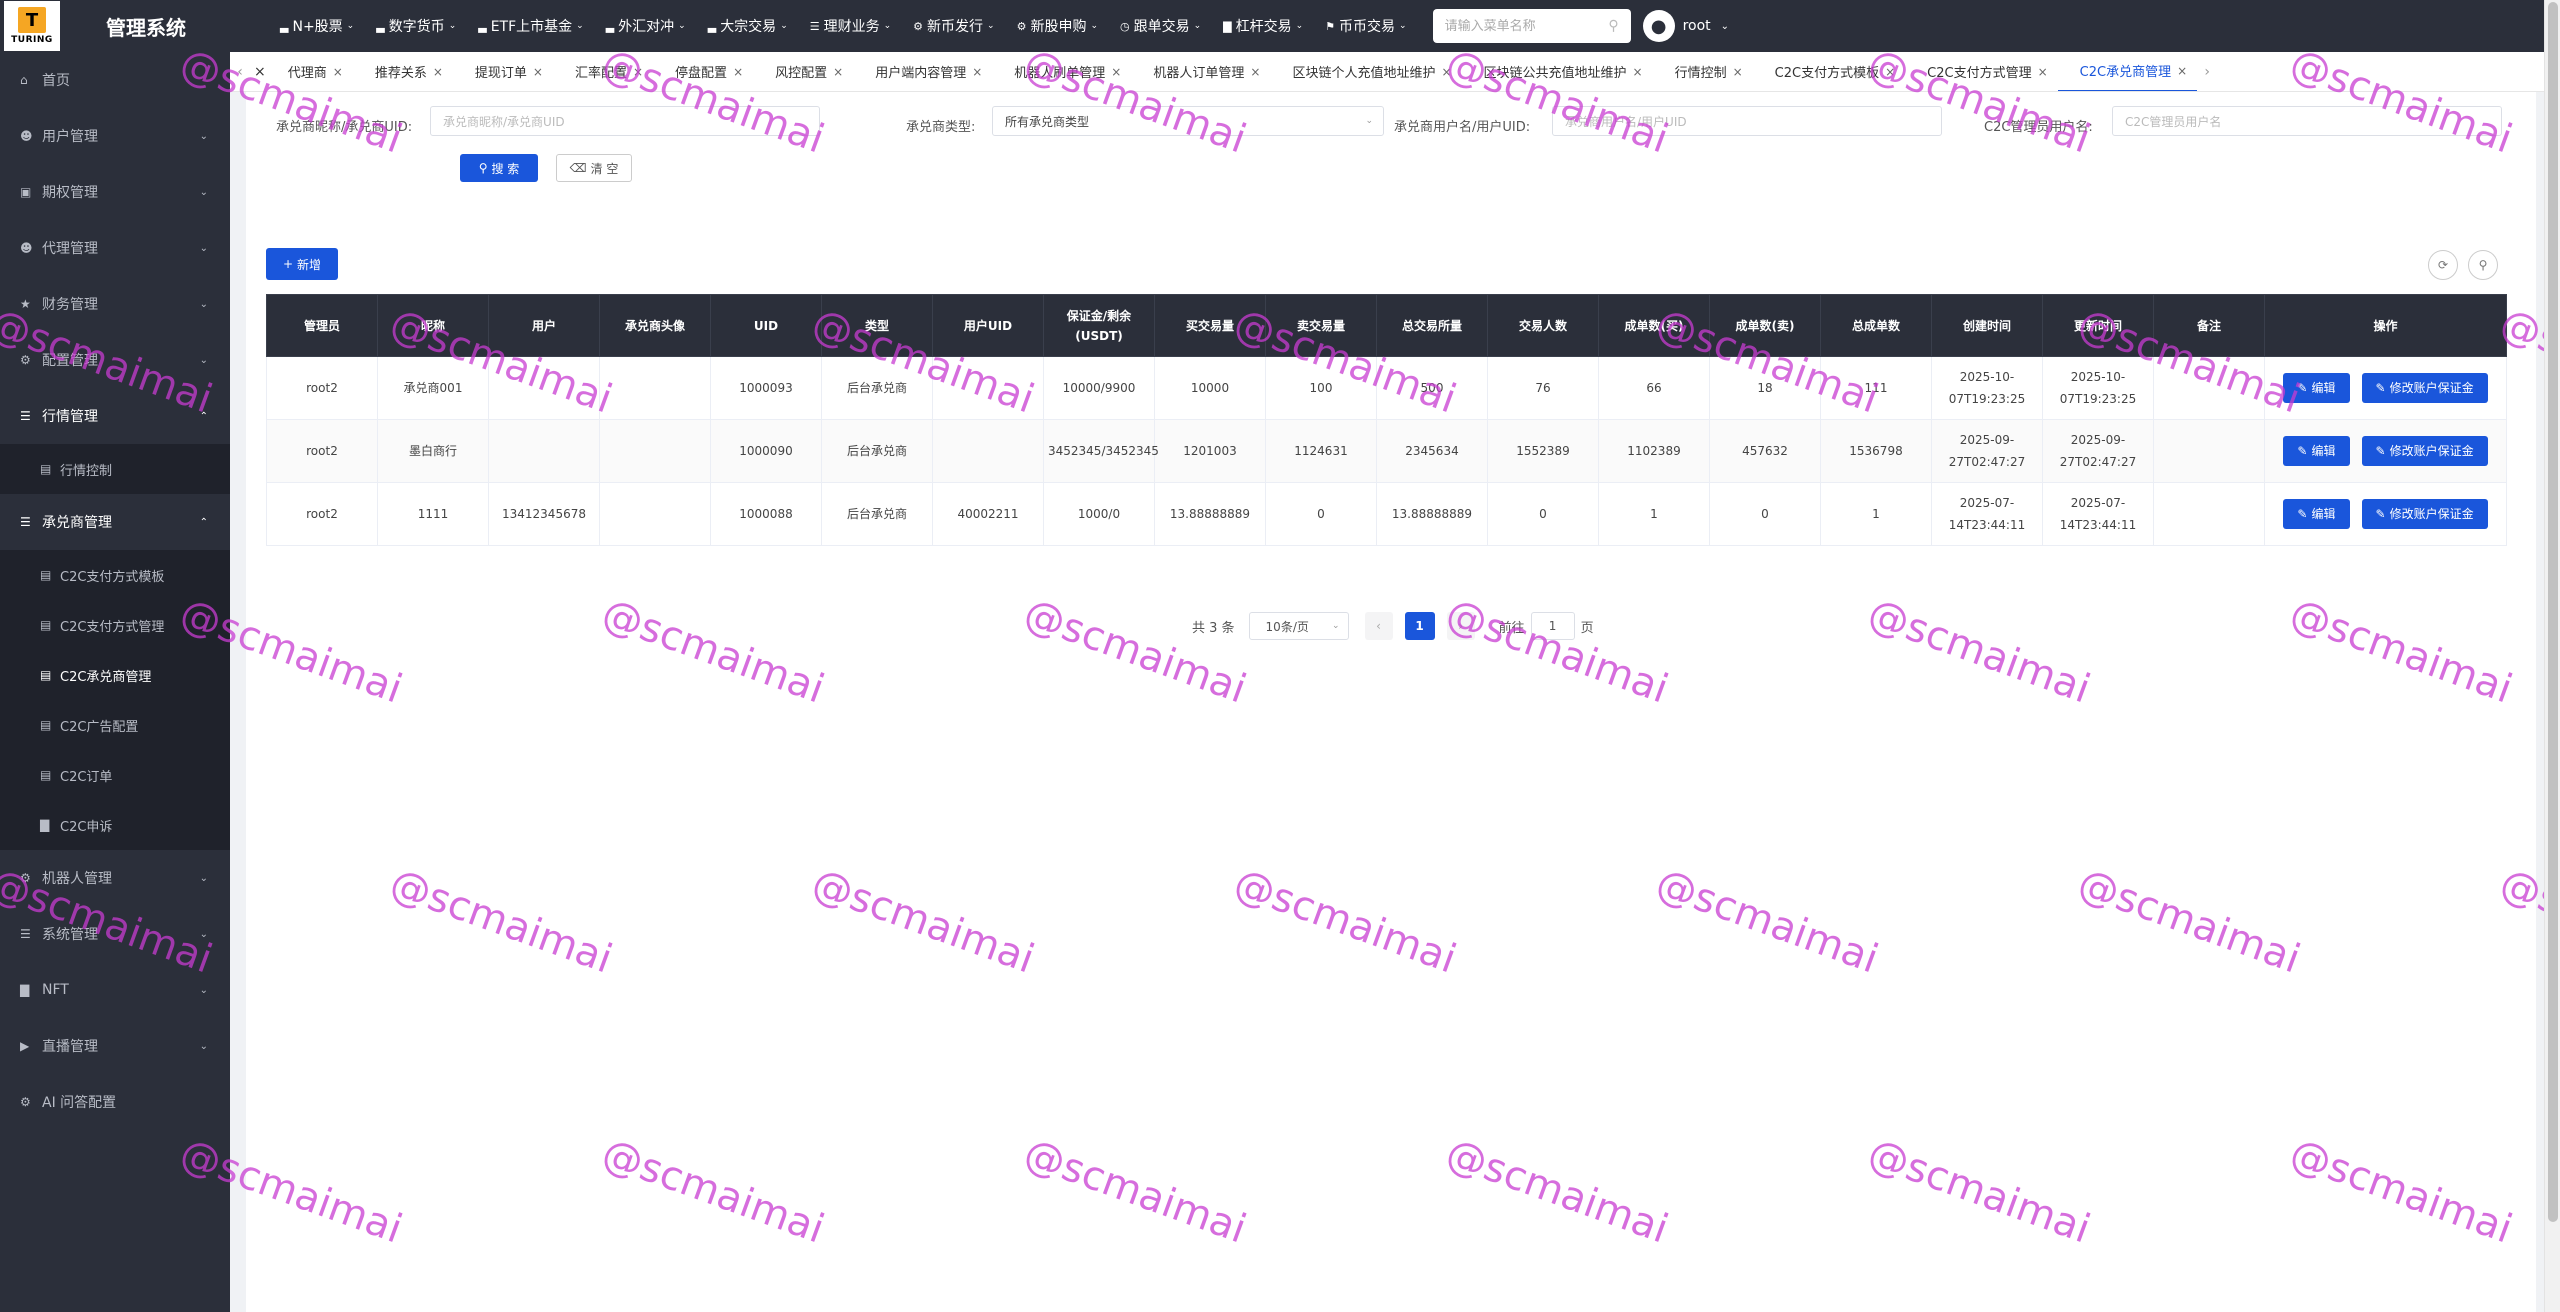 The width and height of the screenshot is (2560, 1312). Describe the element at coordinates (115, 775) in the screenshot. I see `sidebar-subitem: ▤ C2C订单` at that location.